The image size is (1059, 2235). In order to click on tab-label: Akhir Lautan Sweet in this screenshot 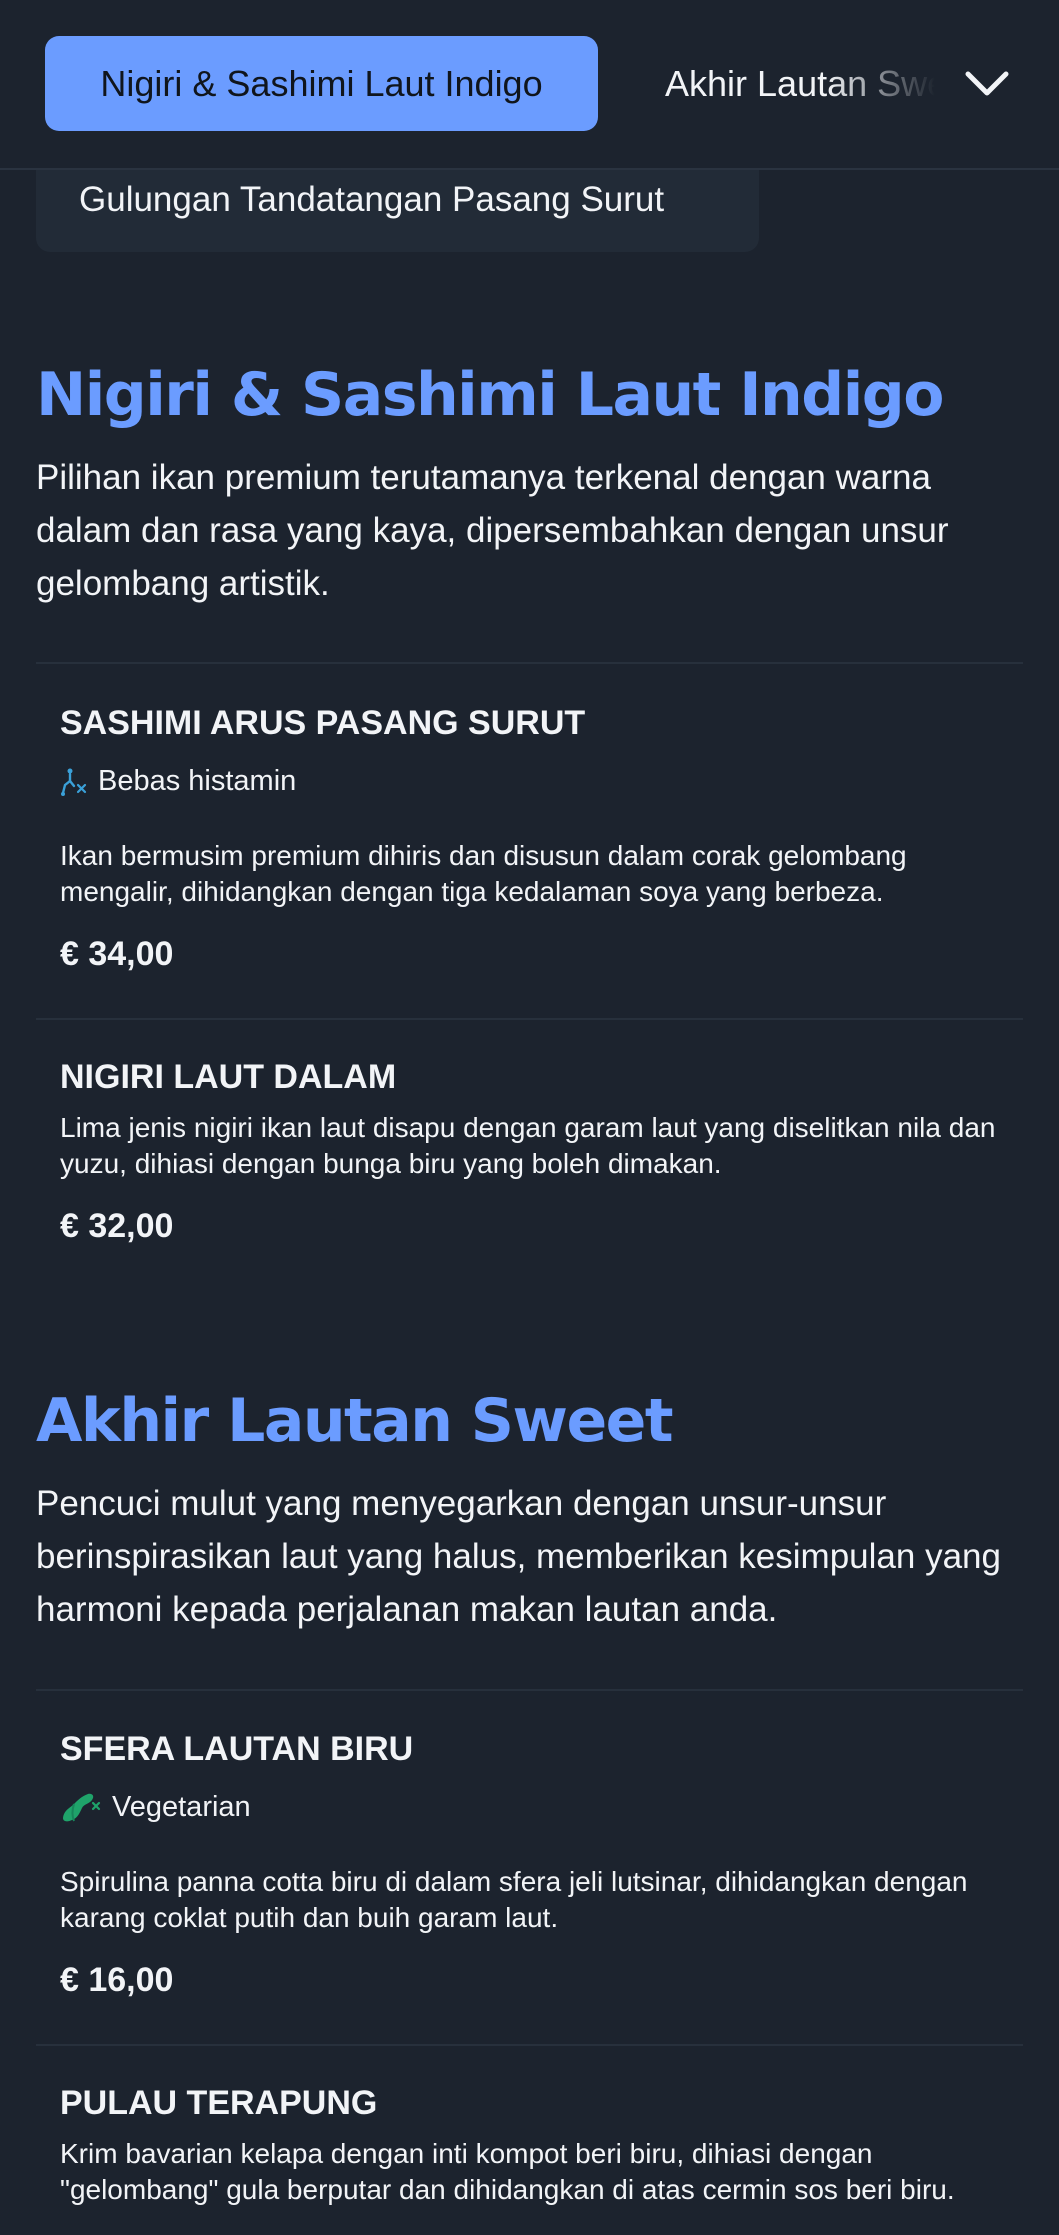, I will do `click(800, 83)`.